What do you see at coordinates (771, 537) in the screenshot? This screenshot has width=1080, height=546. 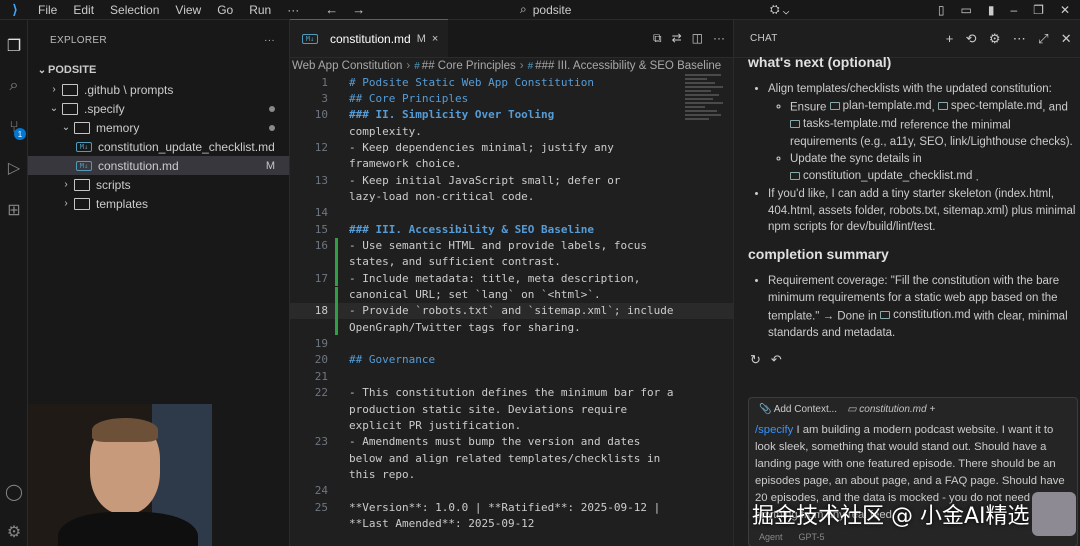 I see `mode-picker: Agent` at bounding box center [771, 537].